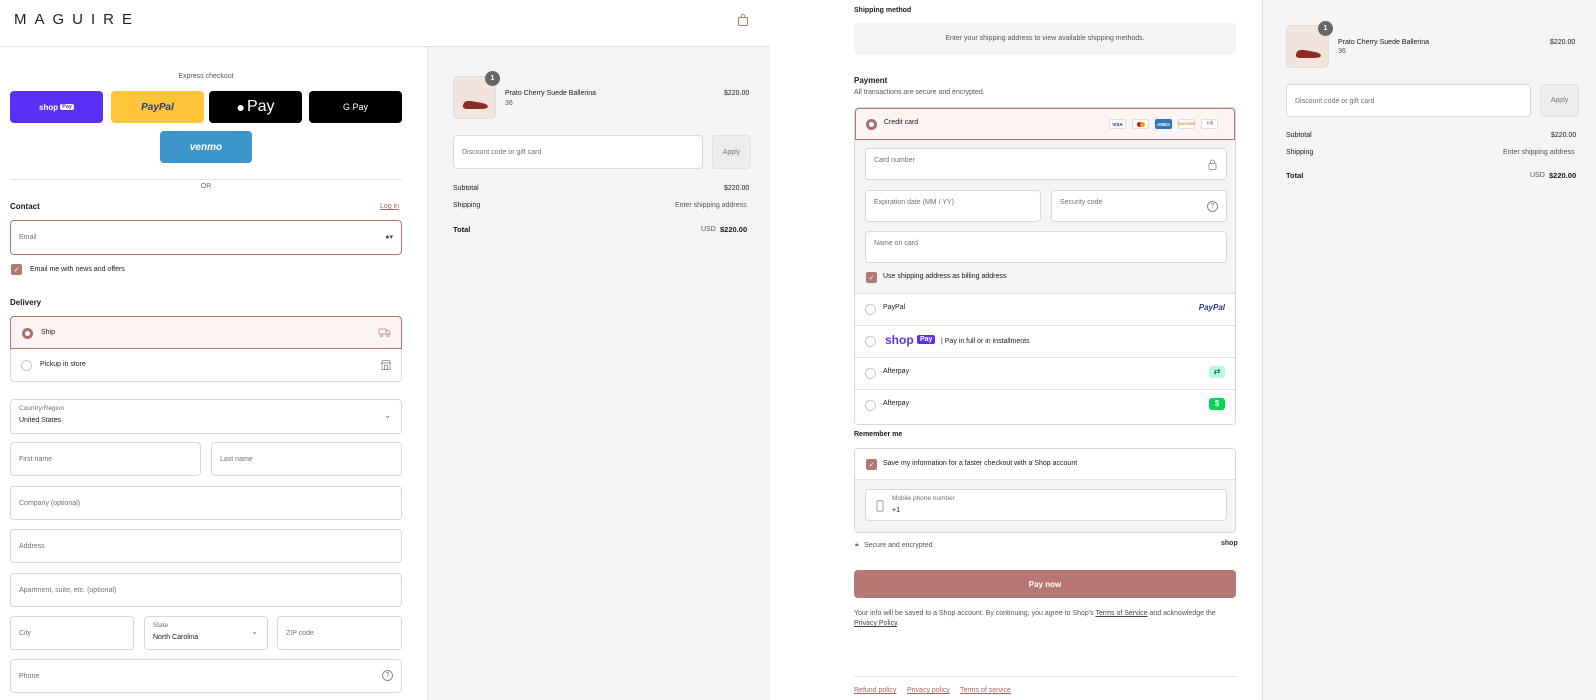 The image size is (1596, 700). Describe the element at coordinates (985, 341) in the screenshot. I see `shop-pay-text: | Pay in full or in installments` at that location.